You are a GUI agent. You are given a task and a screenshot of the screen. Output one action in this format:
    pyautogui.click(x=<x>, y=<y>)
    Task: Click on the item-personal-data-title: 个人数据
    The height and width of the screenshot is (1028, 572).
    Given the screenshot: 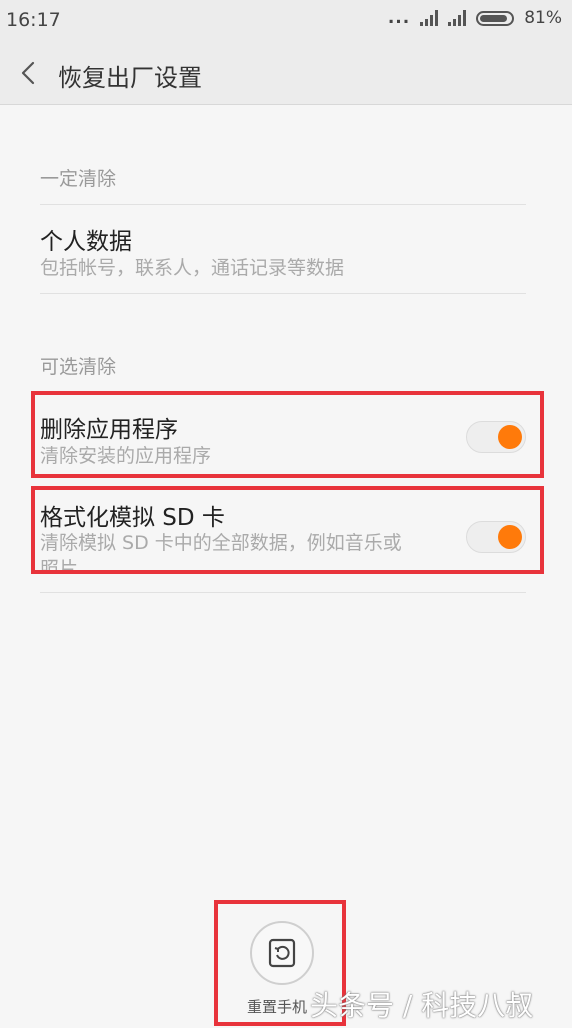 What is the action you would take?
    pyautogui.click(x=86, y=242)
    